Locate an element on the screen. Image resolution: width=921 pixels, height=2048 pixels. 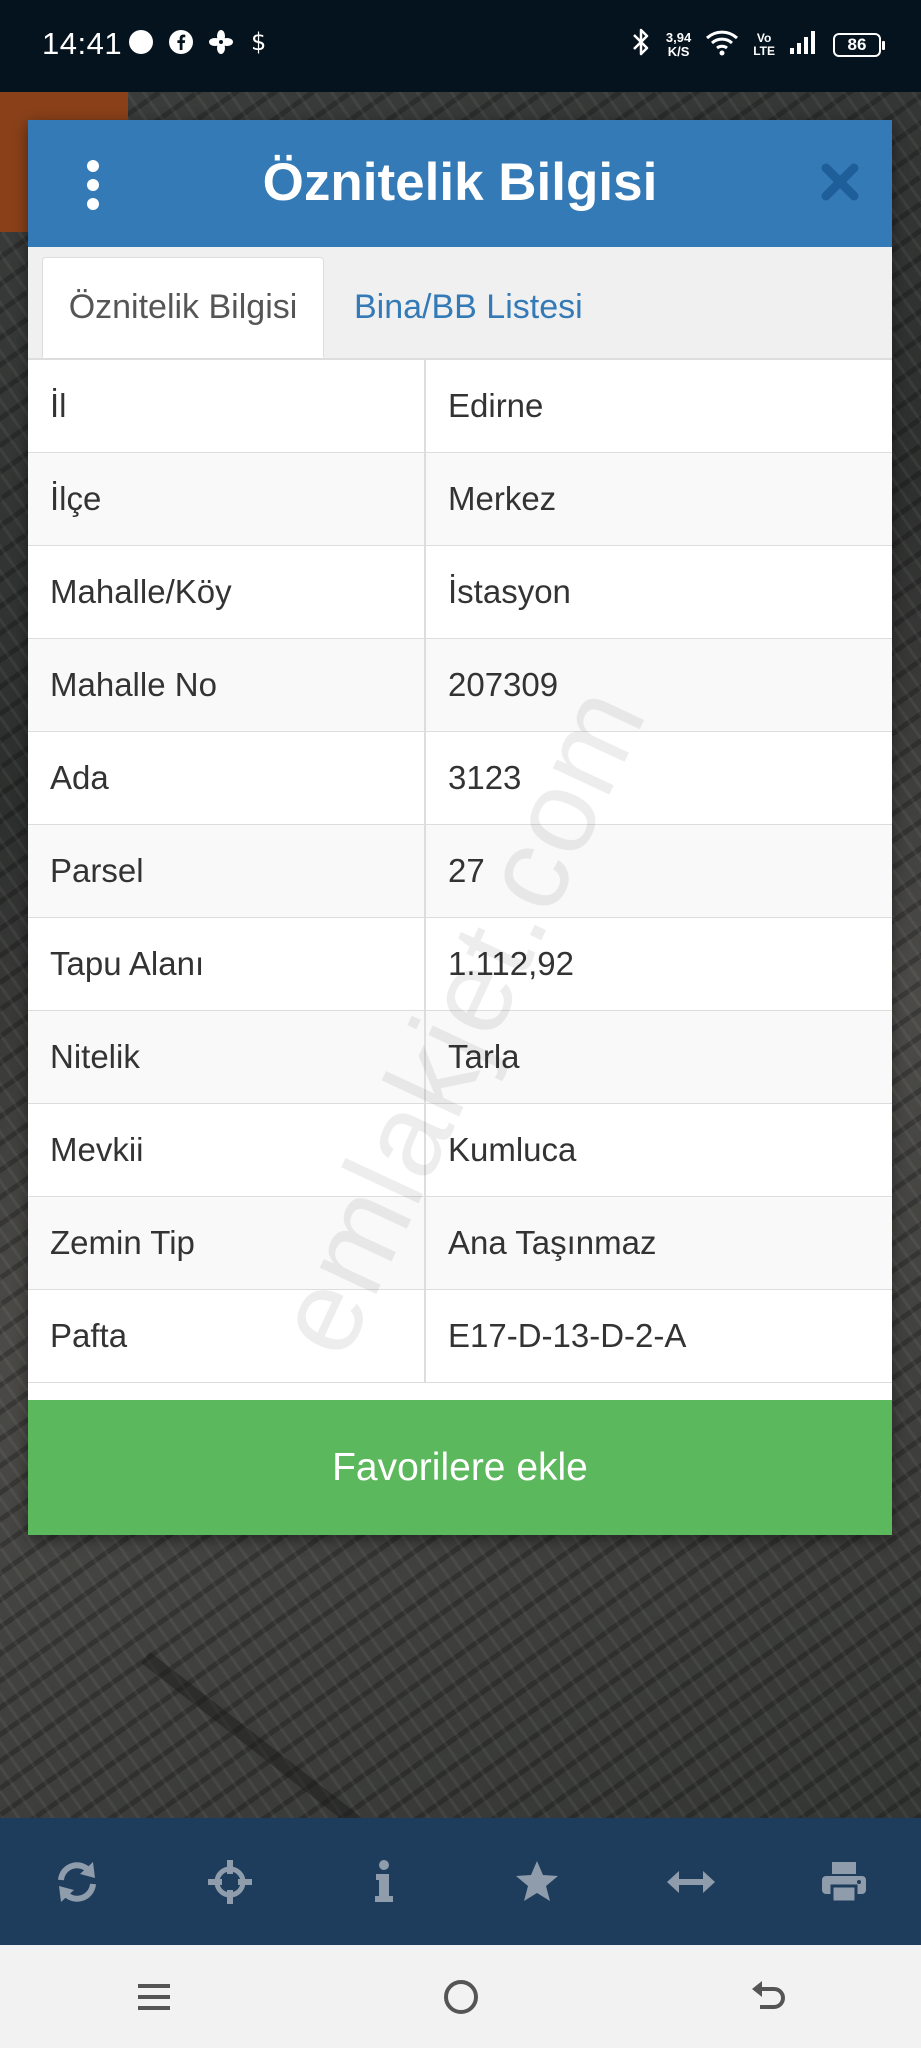
table-row: Nitelik Tarla is located at coordinates (460, 1057).